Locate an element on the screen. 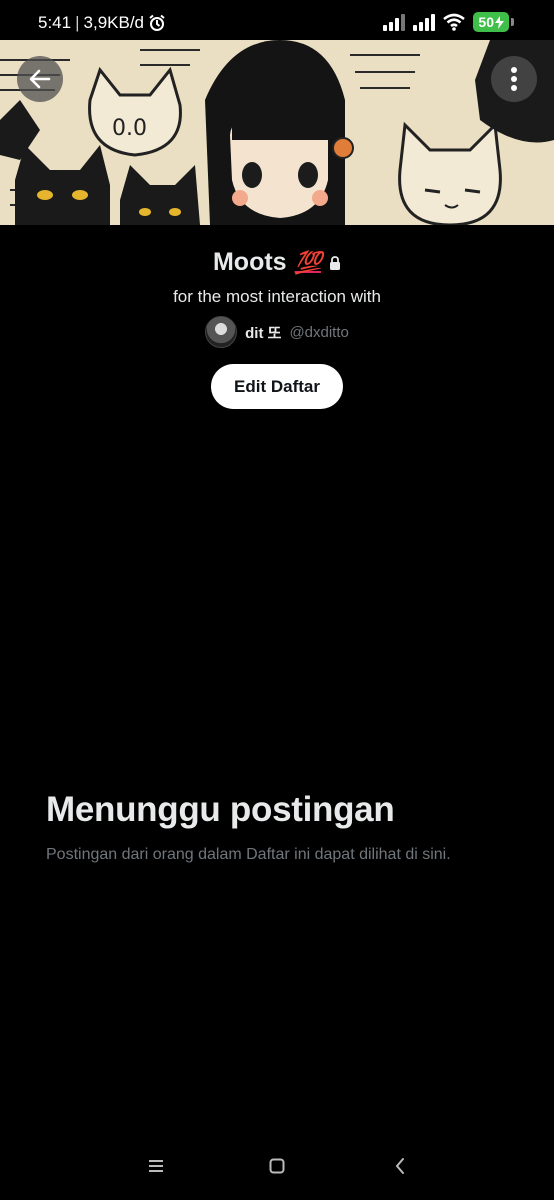 The width and height of the screenshot is (554, 1200). battery-indicator: 50 is located at coordinates (491, 22).